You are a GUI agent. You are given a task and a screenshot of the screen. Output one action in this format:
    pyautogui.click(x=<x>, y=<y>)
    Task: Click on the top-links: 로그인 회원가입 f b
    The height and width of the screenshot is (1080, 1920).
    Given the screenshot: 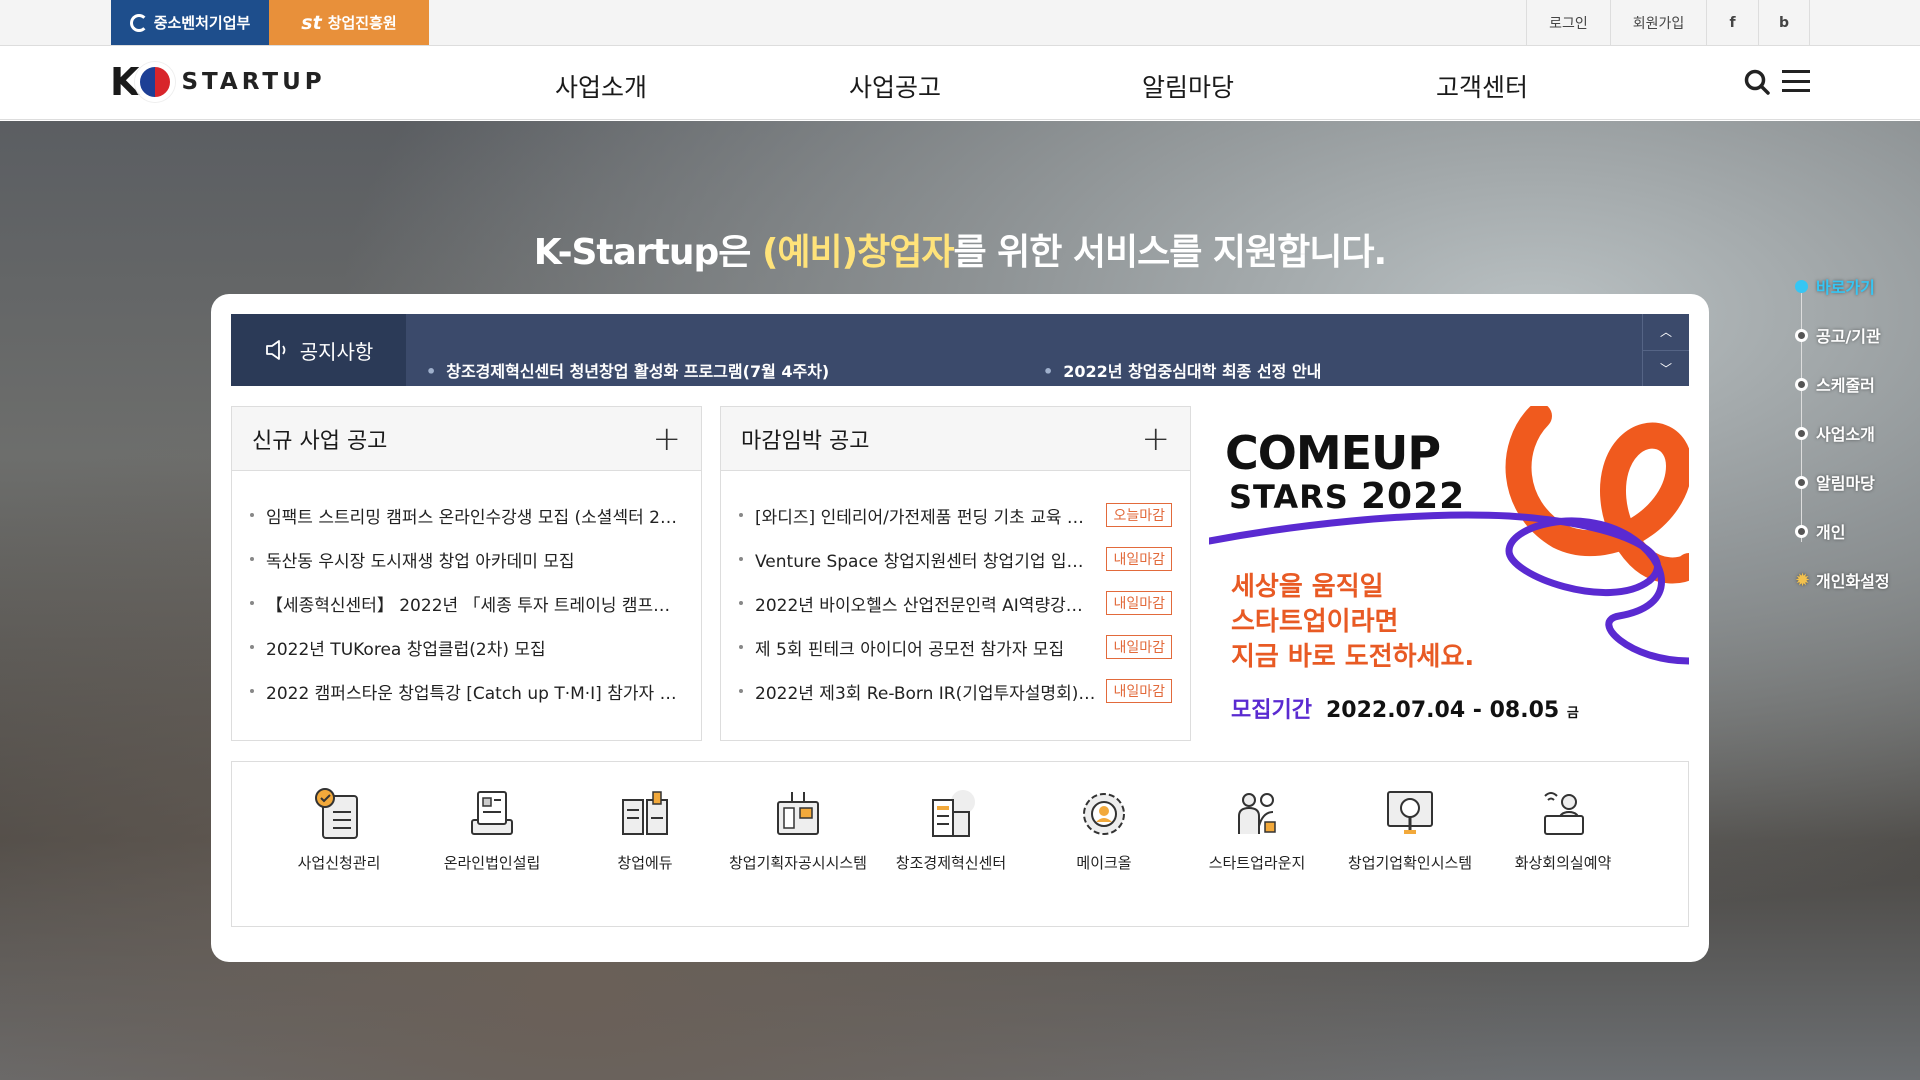 What is the action you would take?
    pyautogui.click(x=1668, y=22)
    